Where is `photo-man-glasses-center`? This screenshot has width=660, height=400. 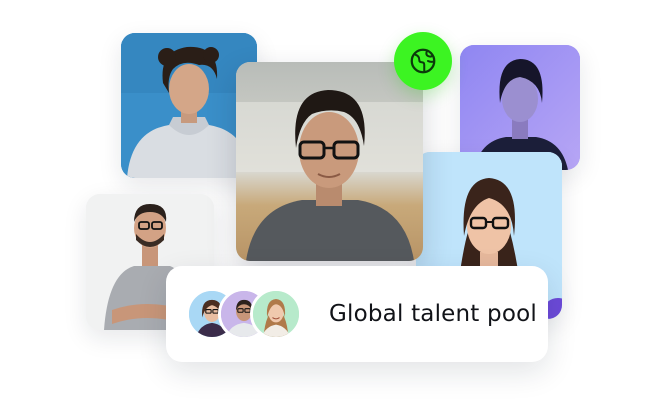 photo-man-glasses-center is located at coordinates (329, 161).